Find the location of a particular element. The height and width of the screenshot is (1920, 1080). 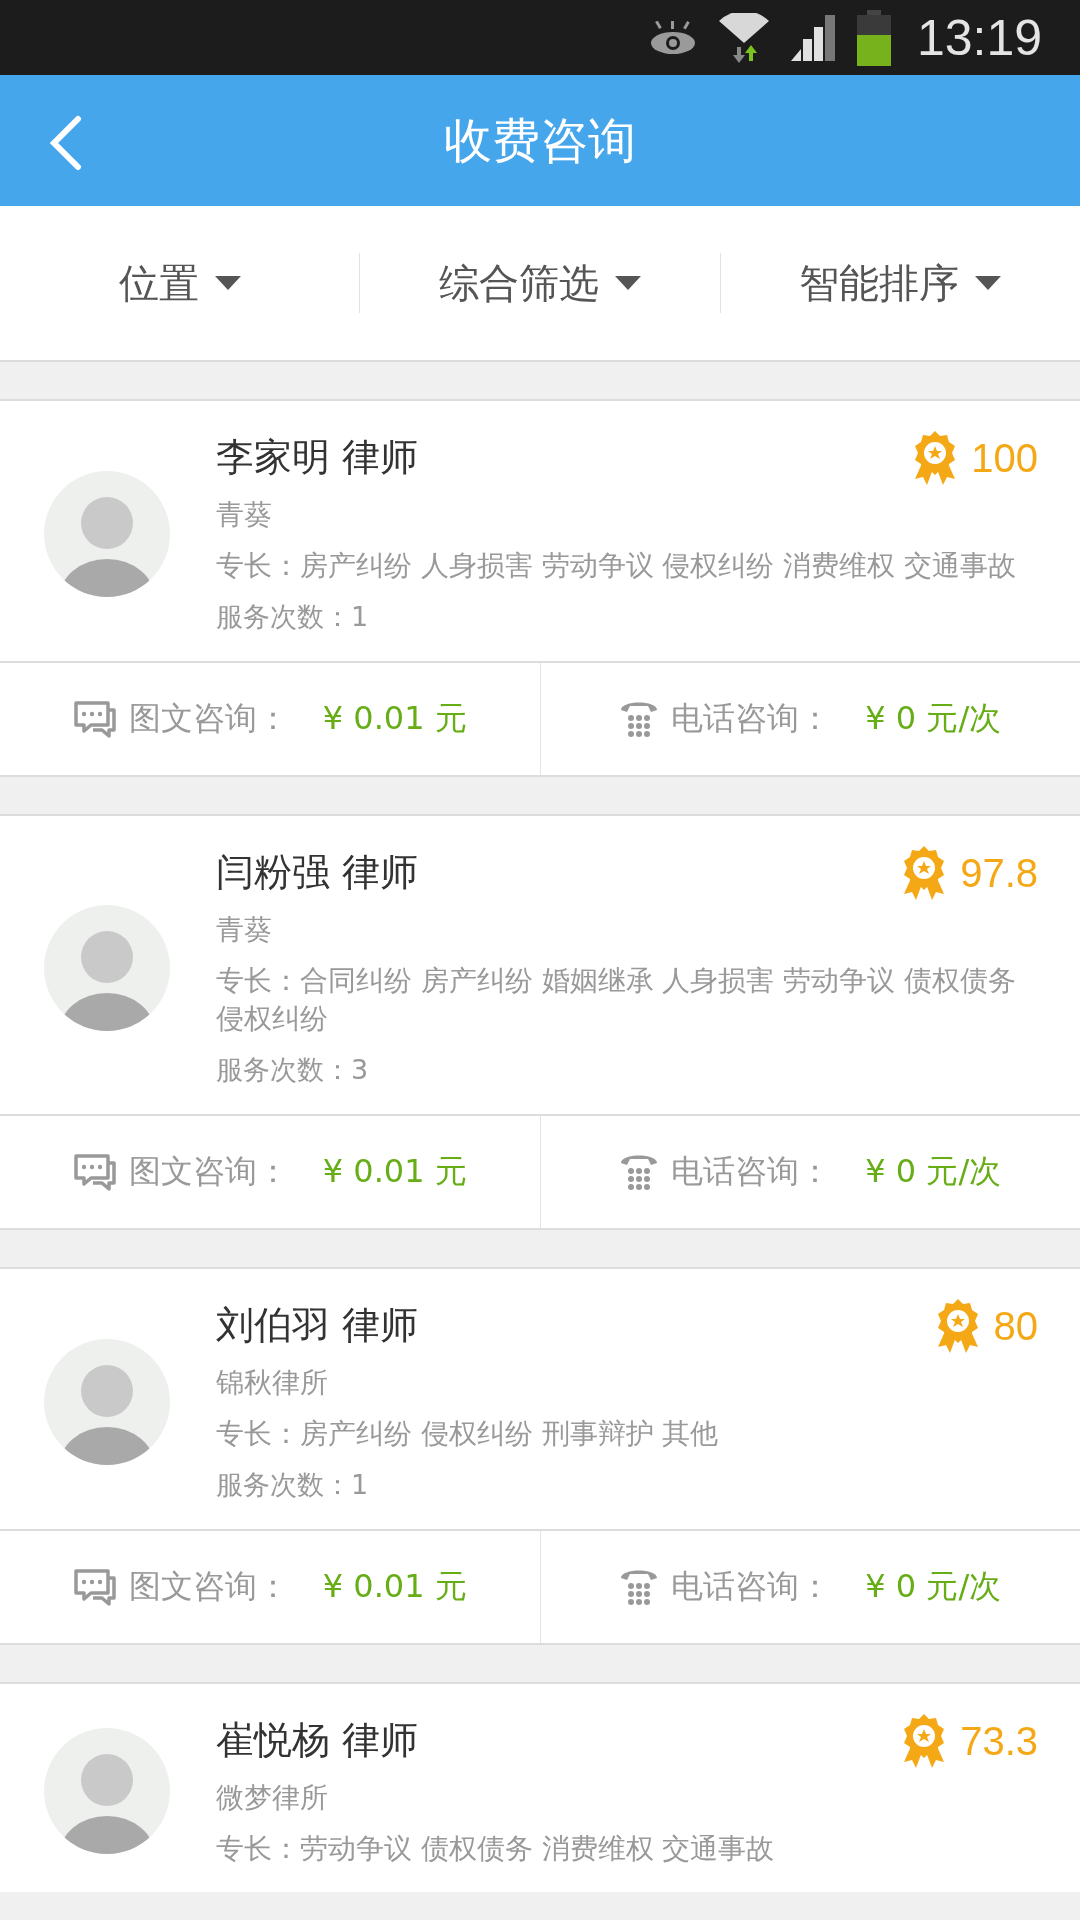

rating-score: 80 is located at coordinates (1015, 1326).